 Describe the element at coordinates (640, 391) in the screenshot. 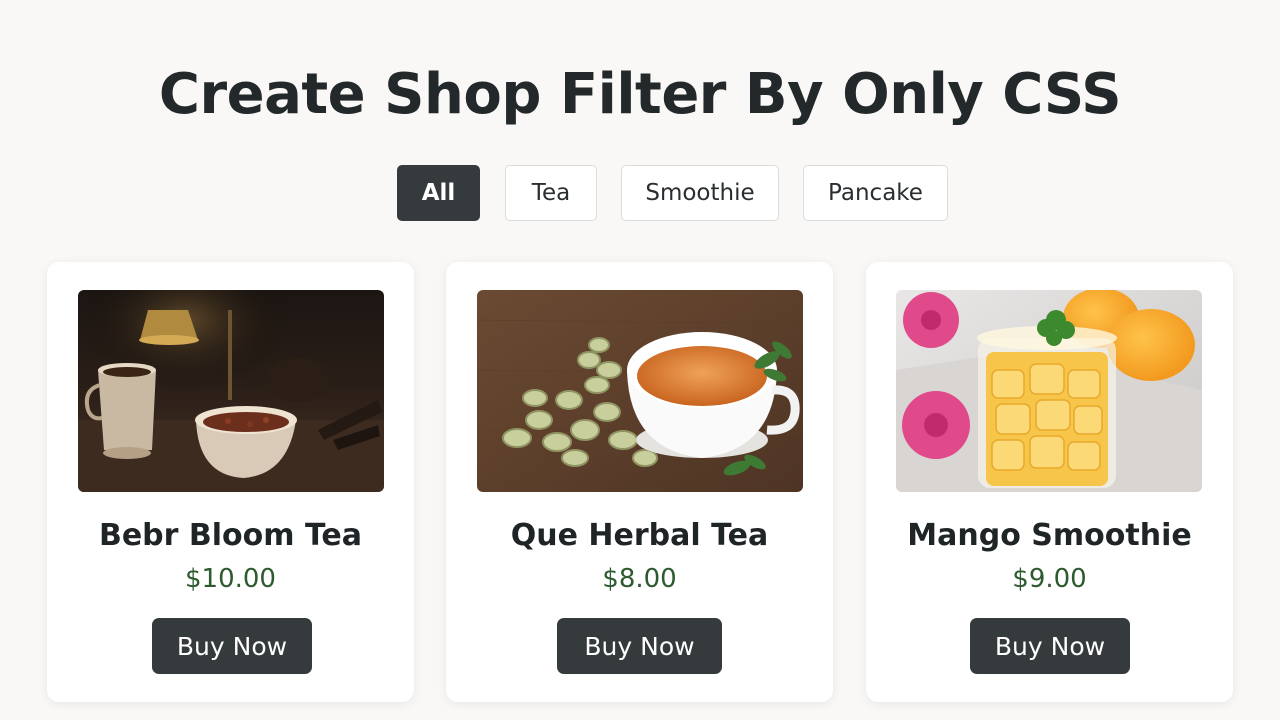

I see `herbal-tea-image` at that location.